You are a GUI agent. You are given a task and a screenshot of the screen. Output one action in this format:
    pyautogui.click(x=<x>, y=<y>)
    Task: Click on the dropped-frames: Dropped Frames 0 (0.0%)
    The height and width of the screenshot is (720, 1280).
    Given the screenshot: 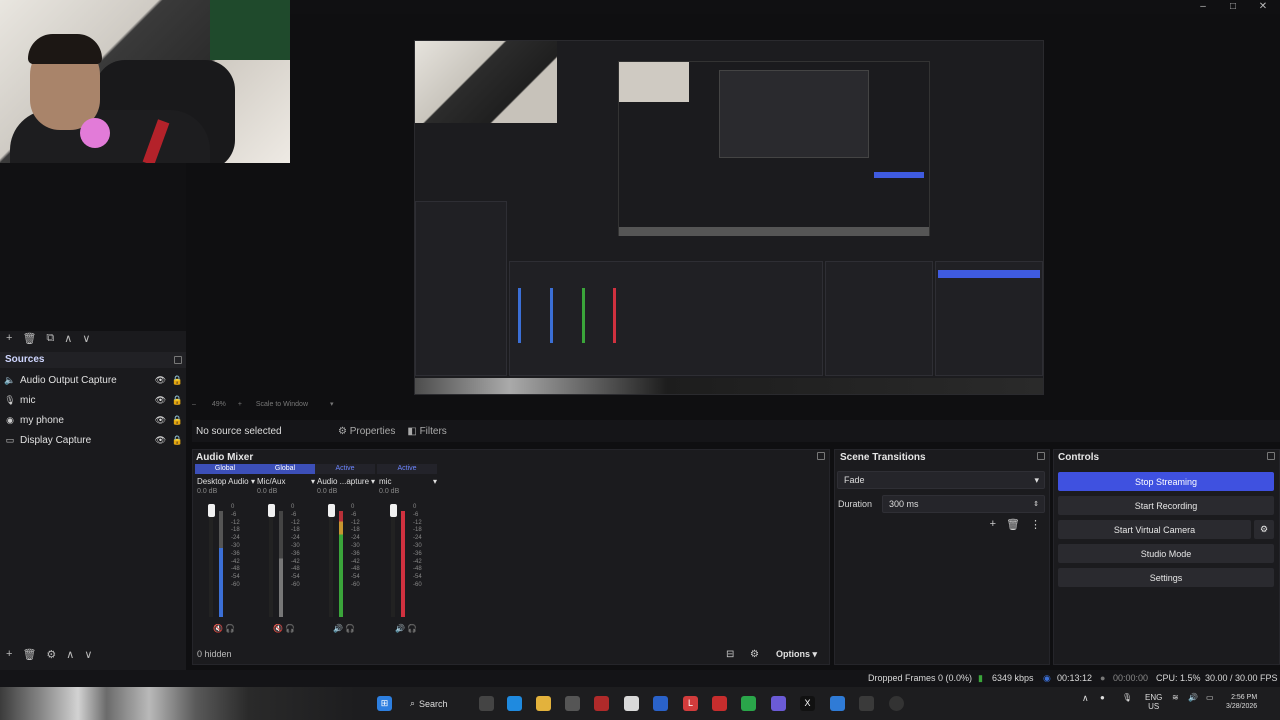 What is the action you would take?
    pyautogui.click(x=920, y=678)
    